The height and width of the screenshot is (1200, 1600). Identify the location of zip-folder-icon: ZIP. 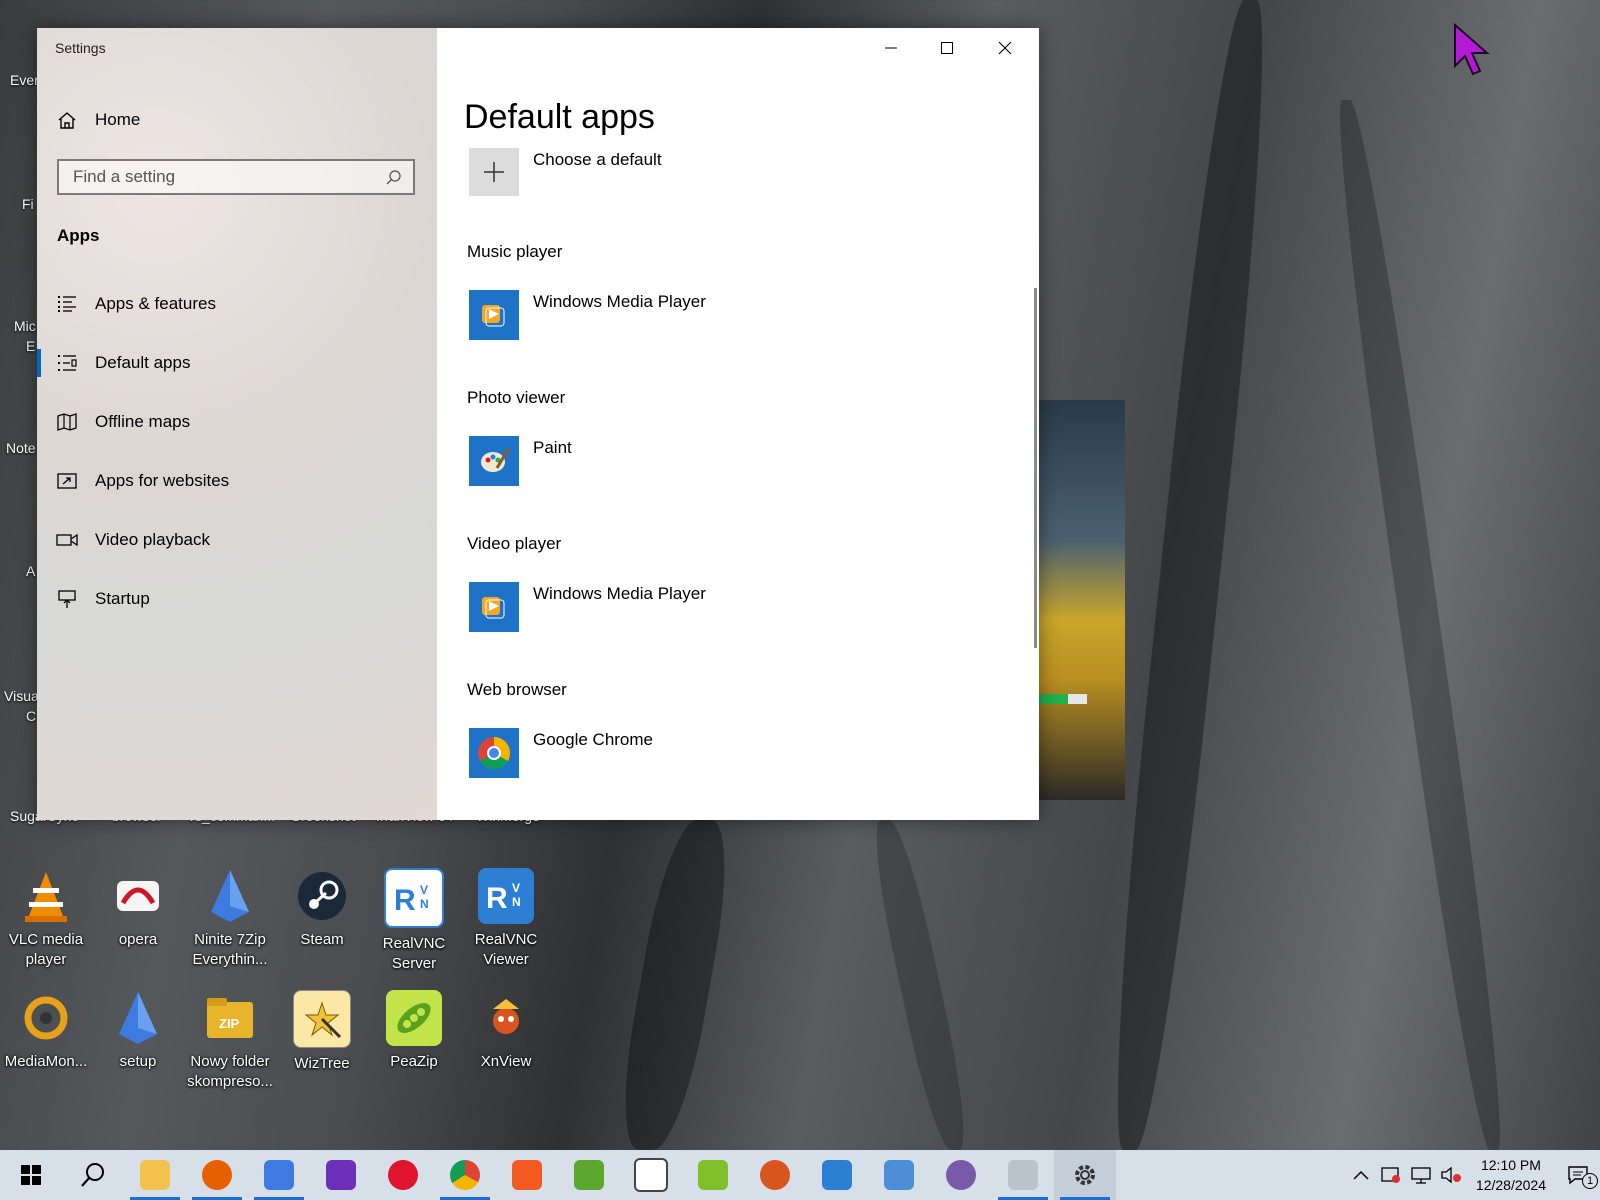
(230, 1018).